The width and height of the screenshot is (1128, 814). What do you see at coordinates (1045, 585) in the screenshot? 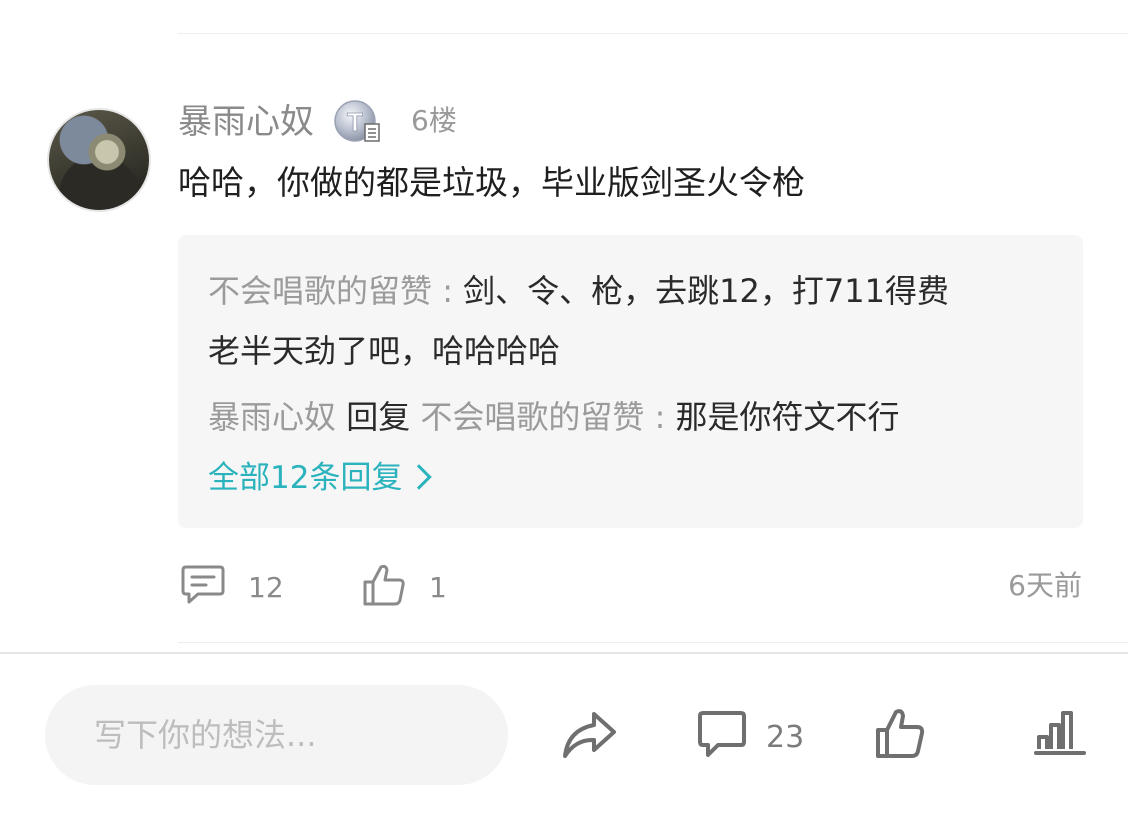
I see `comment-time: 6天前` at bounding box center [1045, 585].